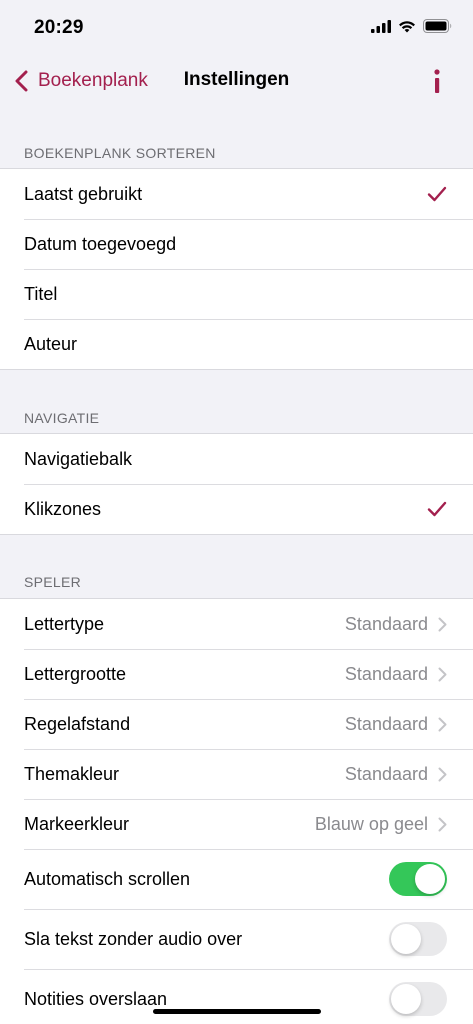  I want to click on section-header-sort: BOEKENPLANK SORTEREN, so click(120, 153).